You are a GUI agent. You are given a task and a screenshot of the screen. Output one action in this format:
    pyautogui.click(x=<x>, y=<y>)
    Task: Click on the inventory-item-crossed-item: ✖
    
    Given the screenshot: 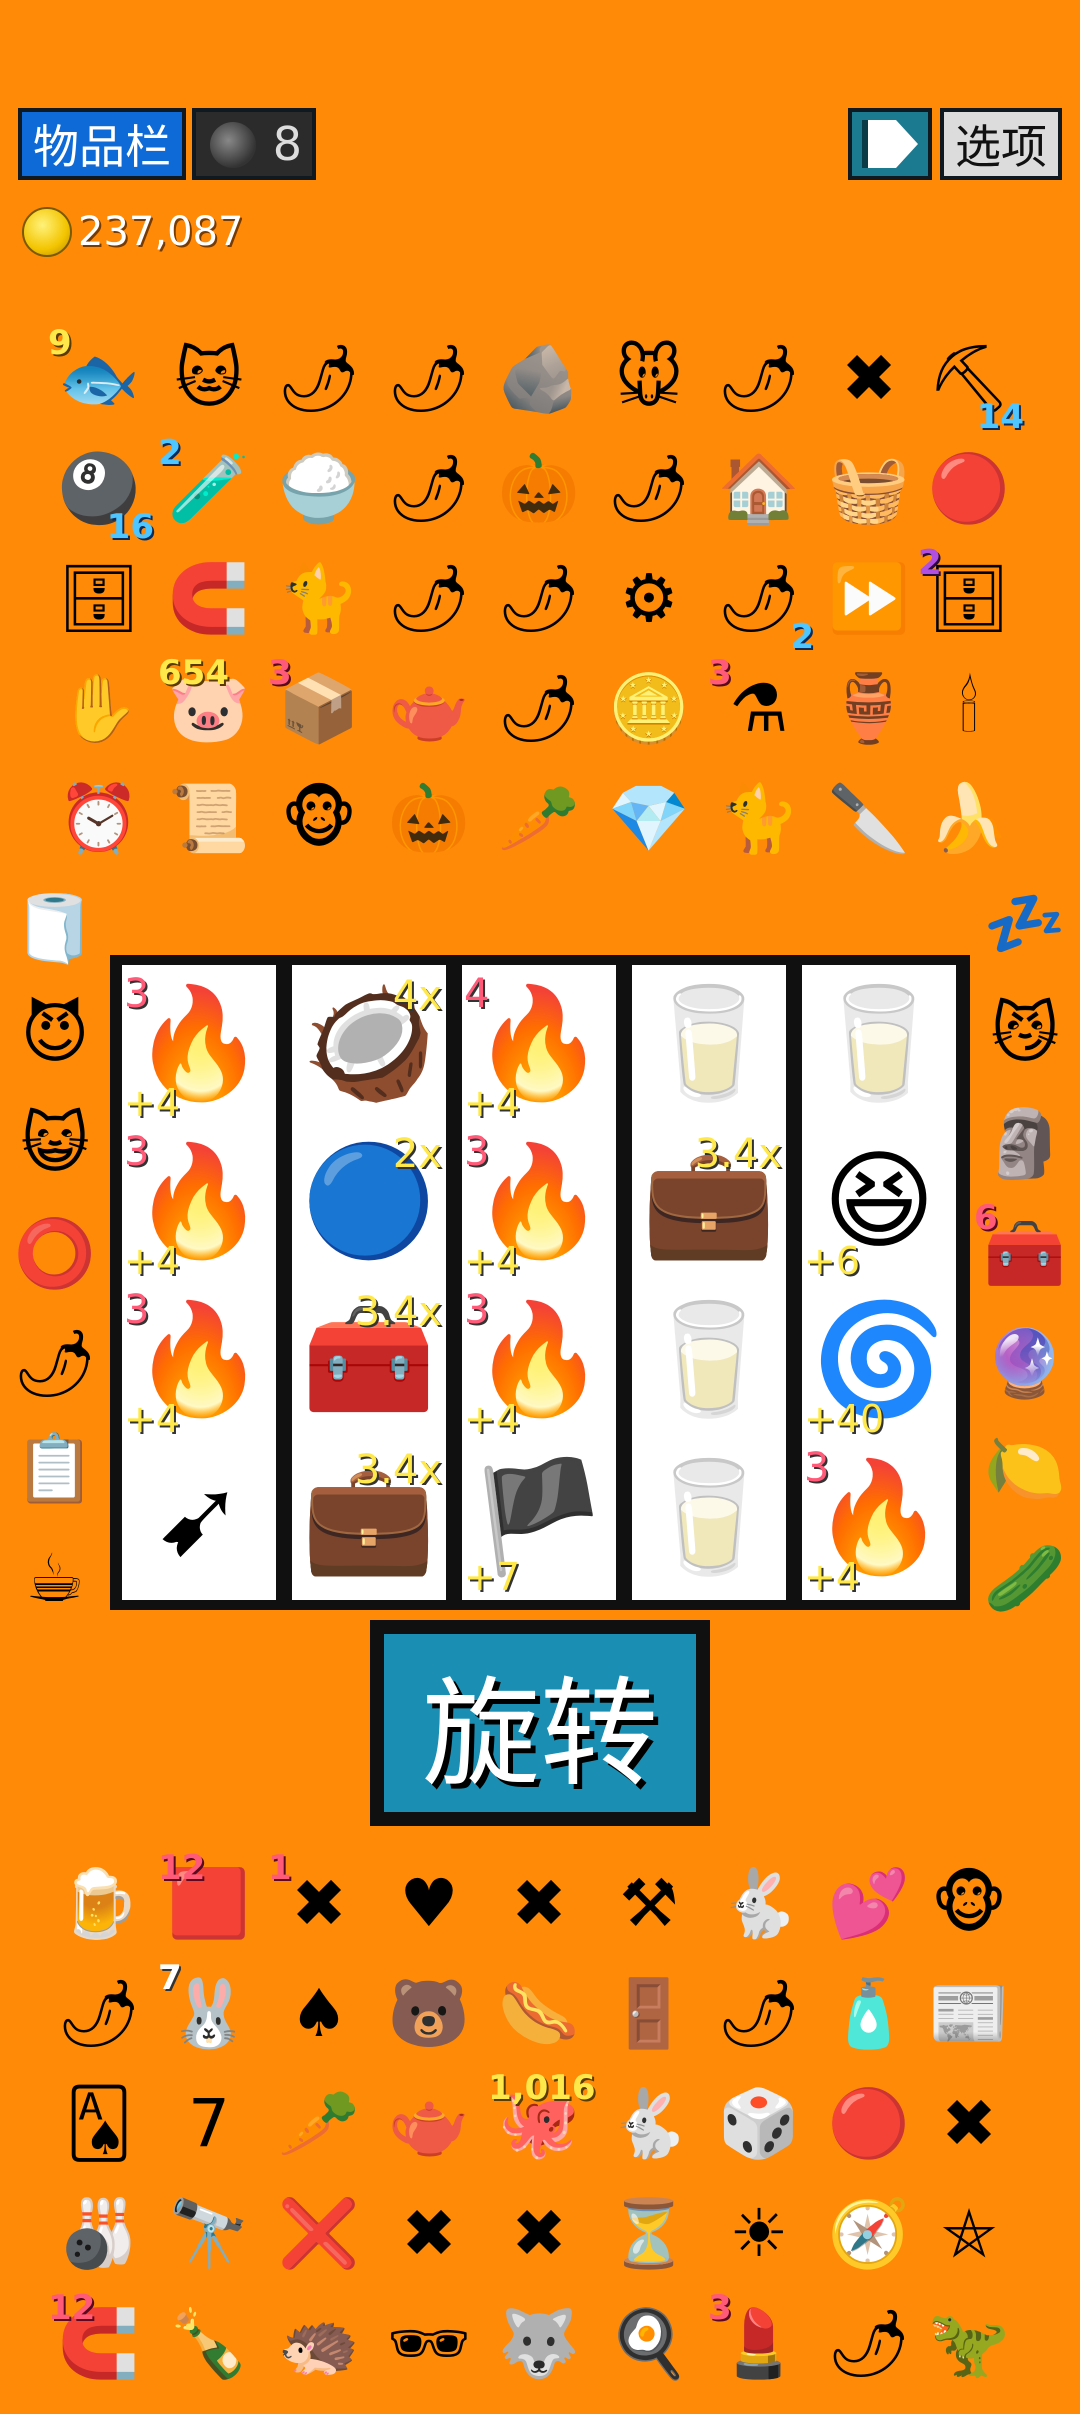 What is the action you would take?
    pyautogui.click(x=869, y=379)
    